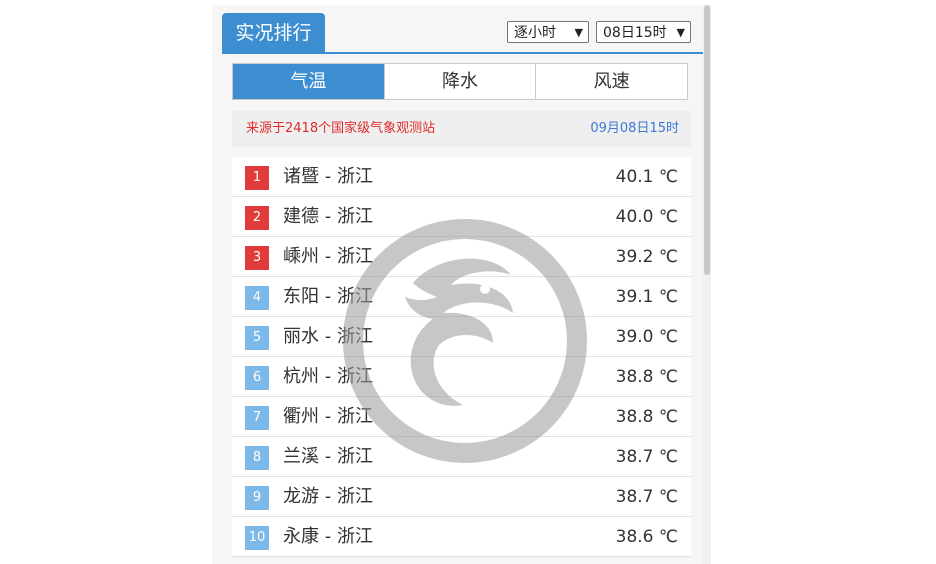 This screenshot has height=564, width=936. Describe the element at coordinates (328, 536) in the screenshot. I see `station-name: 永康 - 浙江` at that location.